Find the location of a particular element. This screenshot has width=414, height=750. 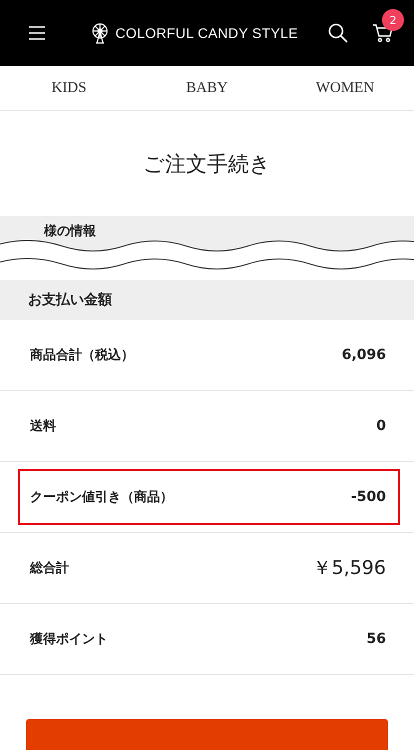

row-label: 獲得ポイント is located at coordinates (69, 639).